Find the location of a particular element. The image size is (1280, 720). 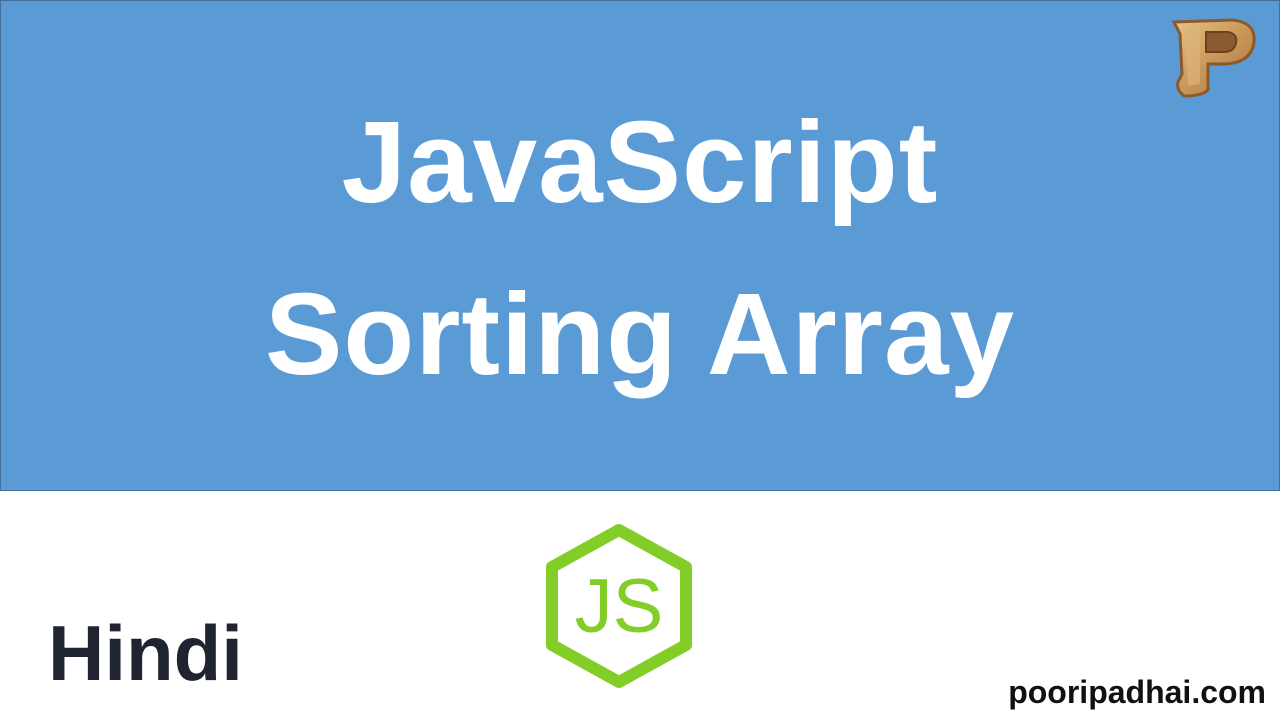

nodejs-hexagon-icon: JS is located at coordinates (619, 606).